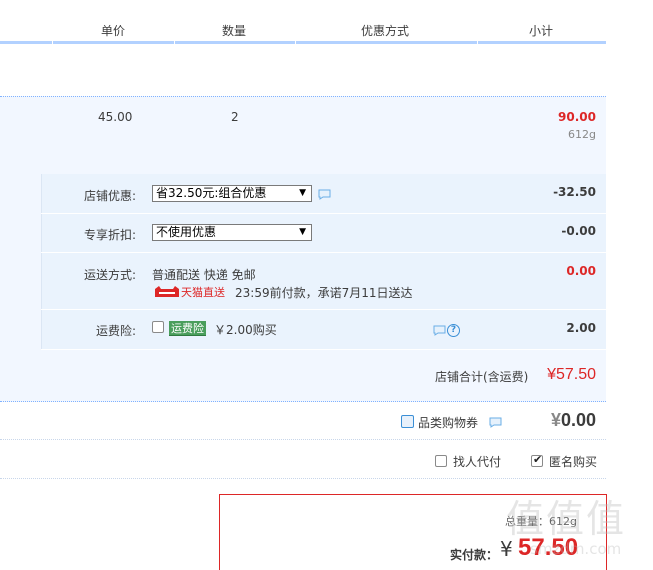 Image resolution: width=653 pixels, height=570 pixels. Describe the element at coordinates (113, 31) in the screenshot. I see `header-unit-price: 单价` at that location.